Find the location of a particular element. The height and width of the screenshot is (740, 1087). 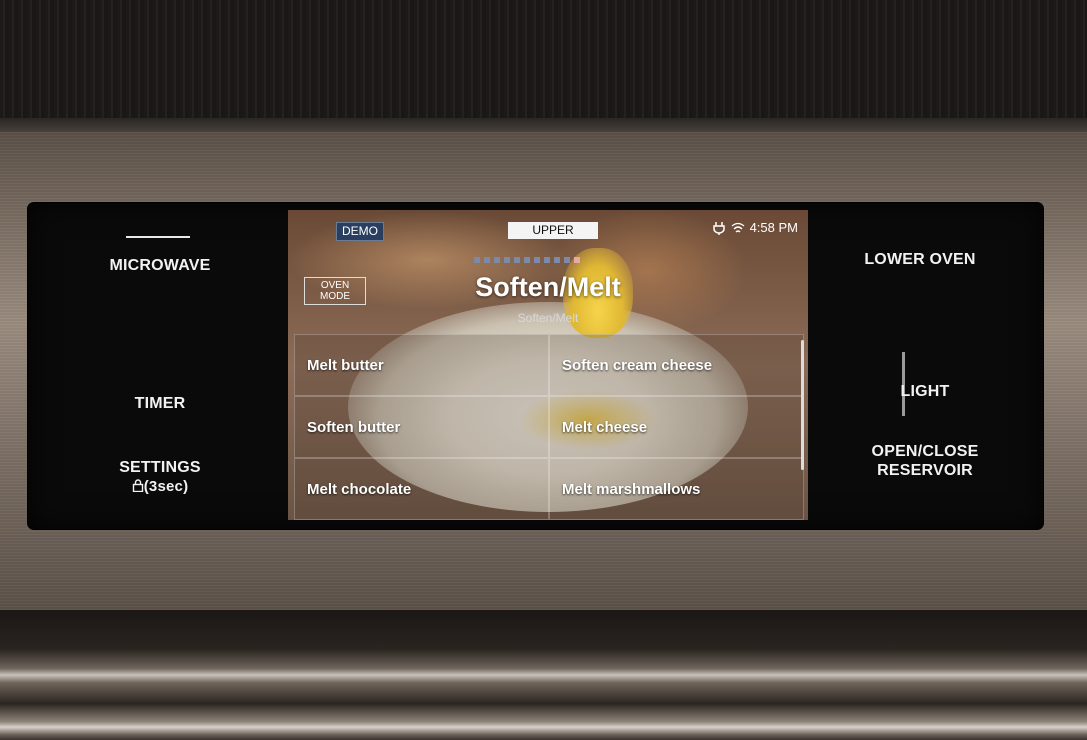

mode-title: Soften/Melt is located at coordinates (548, 287).